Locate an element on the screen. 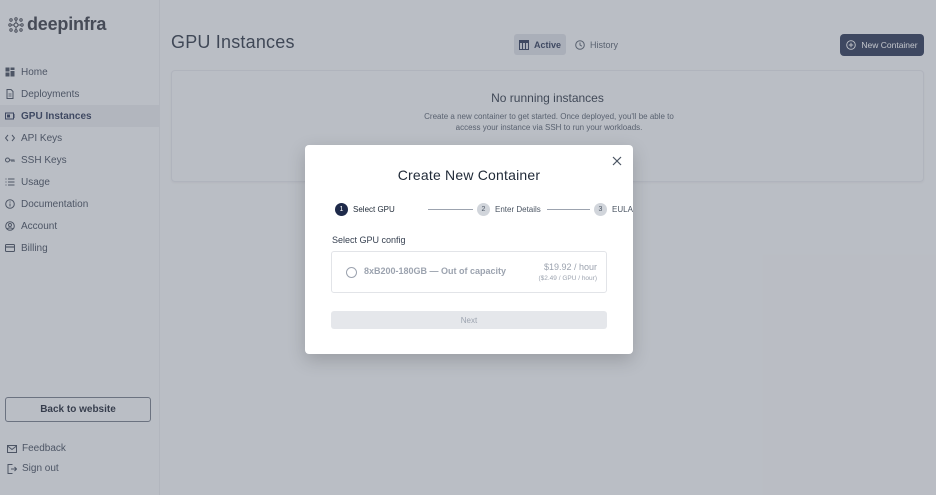 This screenshot has width=936, height=495. step-number: 3 is located at coordinates (600, 209).